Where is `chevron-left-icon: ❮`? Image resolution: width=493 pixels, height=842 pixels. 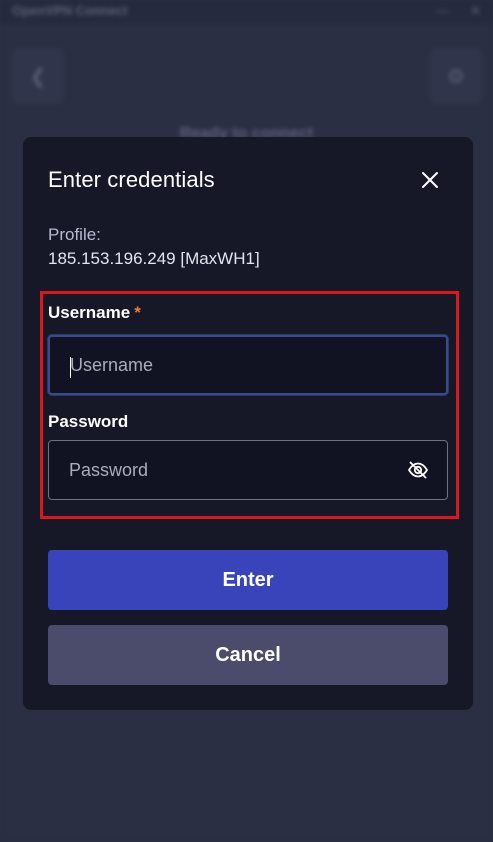 chevron-left-icon: ❮ is located at coordinates (38, 76).